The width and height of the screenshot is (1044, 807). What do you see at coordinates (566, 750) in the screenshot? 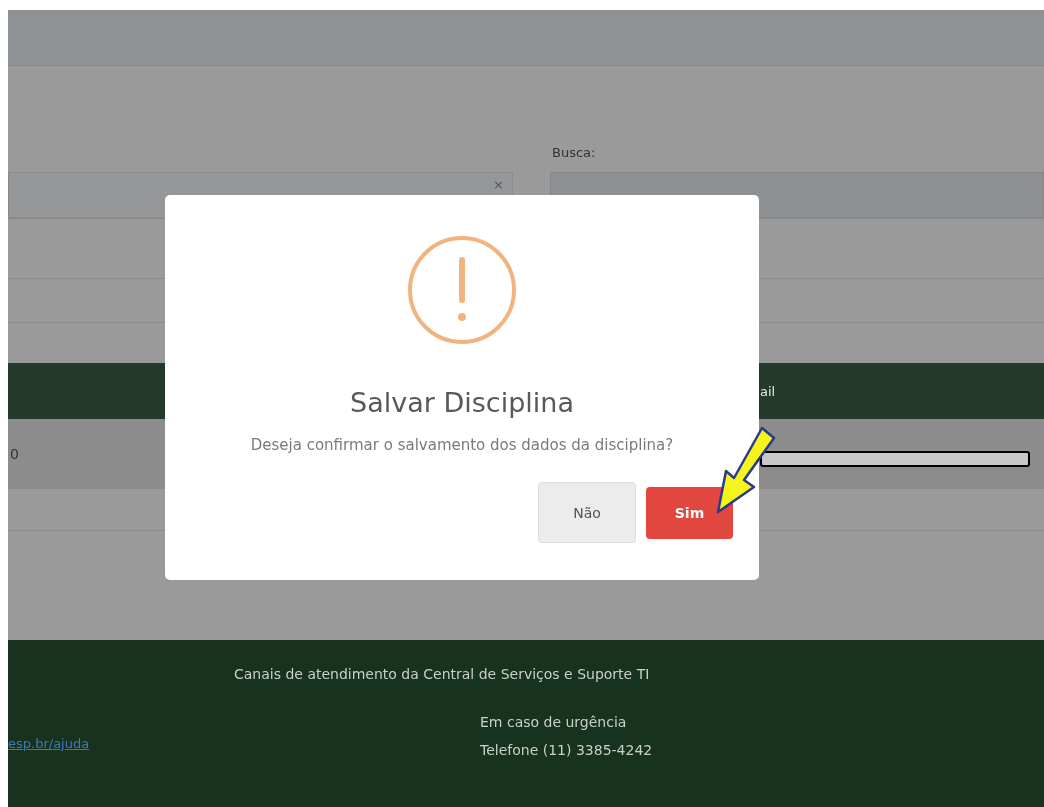
I see `phone-number: Telefone (11) 3385-4242` at bounding box center [566, 750].